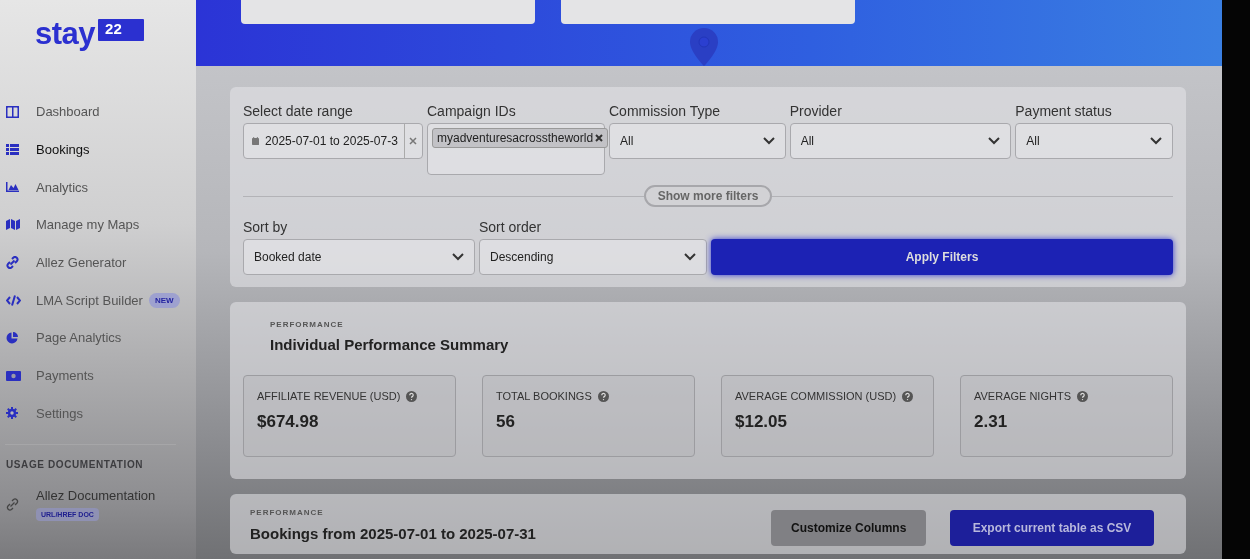 Image resolution: width=1250 pixels, height=559 pixels. Describe the element at coordinates (121, 30) in the screenshot. I see `logo-badge: 22` at that location.